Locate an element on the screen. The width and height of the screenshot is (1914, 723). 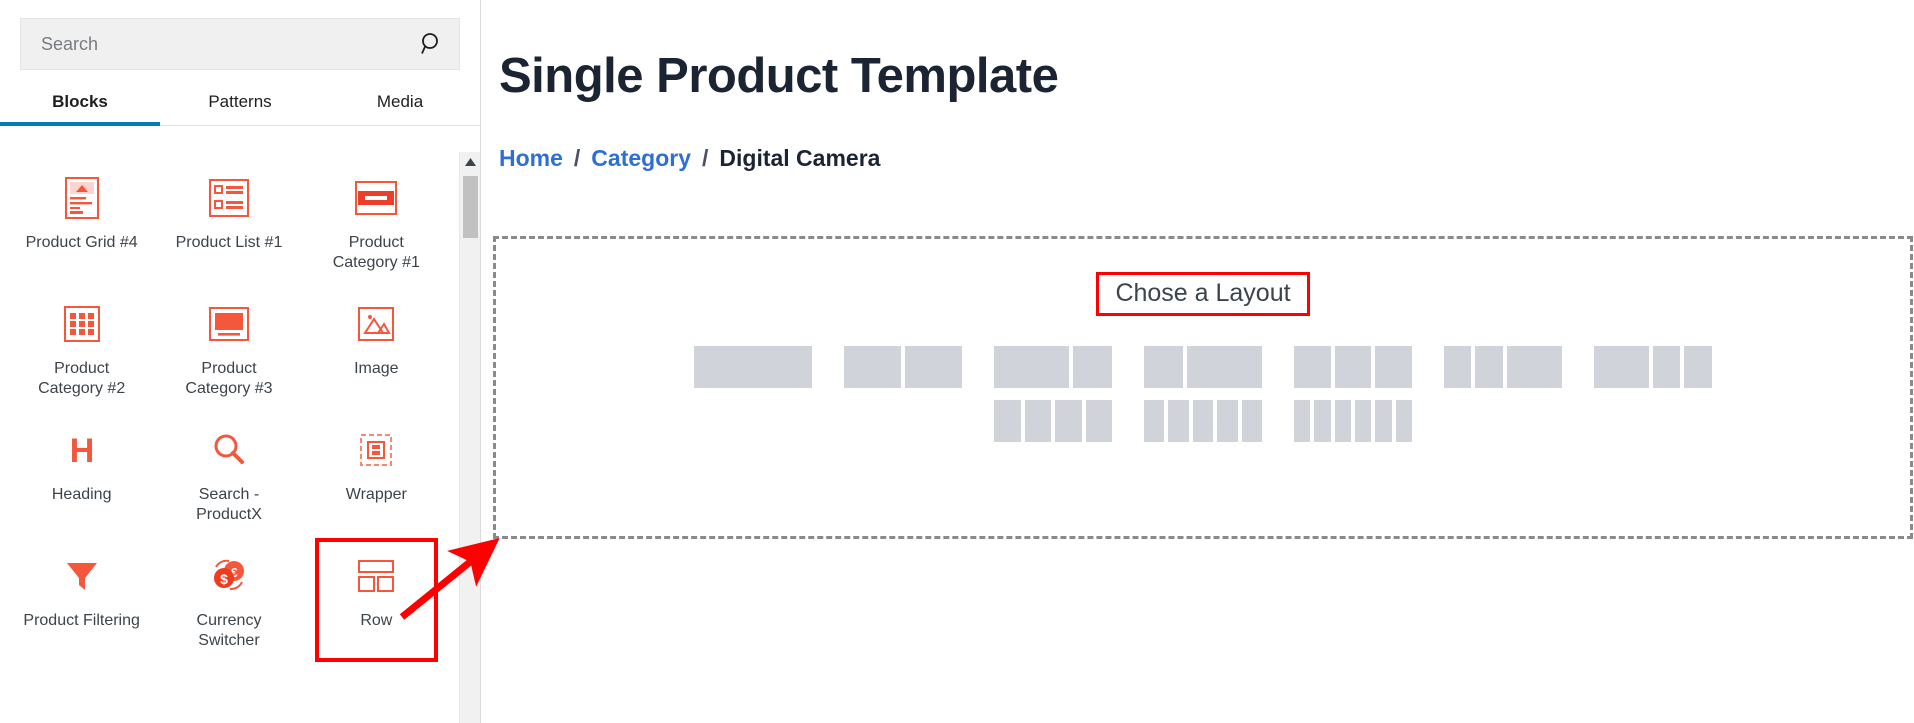
block-item-label: Product Category #3 is located at coordinates (229, 378).